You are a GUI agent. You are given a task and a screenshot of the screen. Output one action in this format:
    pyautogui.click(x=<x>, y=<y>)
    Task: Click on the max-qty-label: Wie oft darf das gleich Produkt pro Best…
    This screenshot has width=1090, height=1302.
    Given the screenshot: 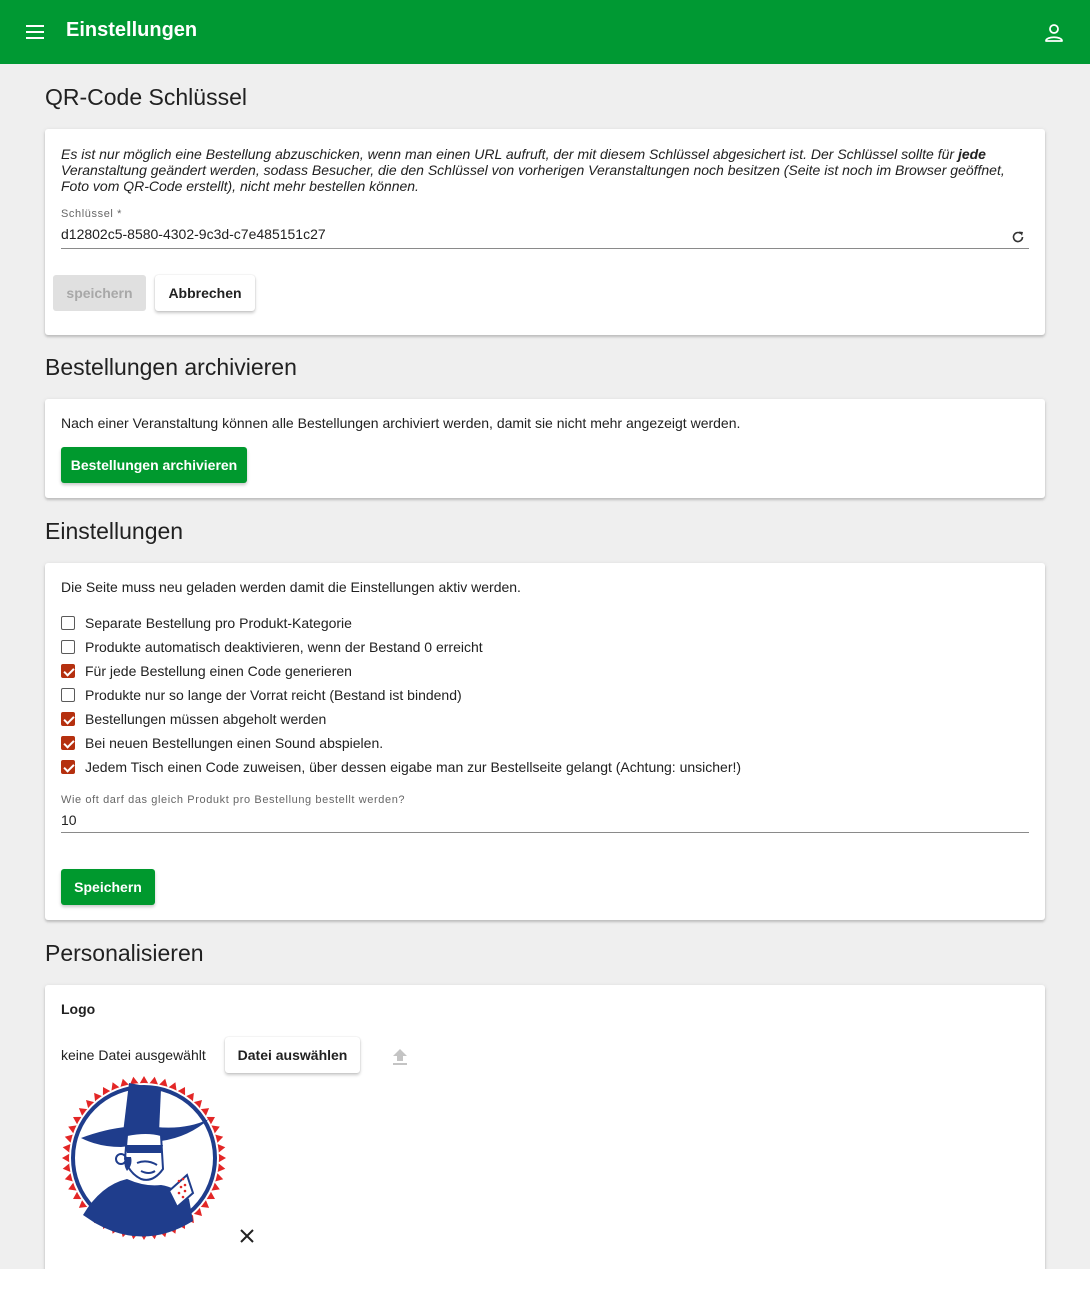 What is the action you would take?
    pyautogui.click(x=233, y=800)
    